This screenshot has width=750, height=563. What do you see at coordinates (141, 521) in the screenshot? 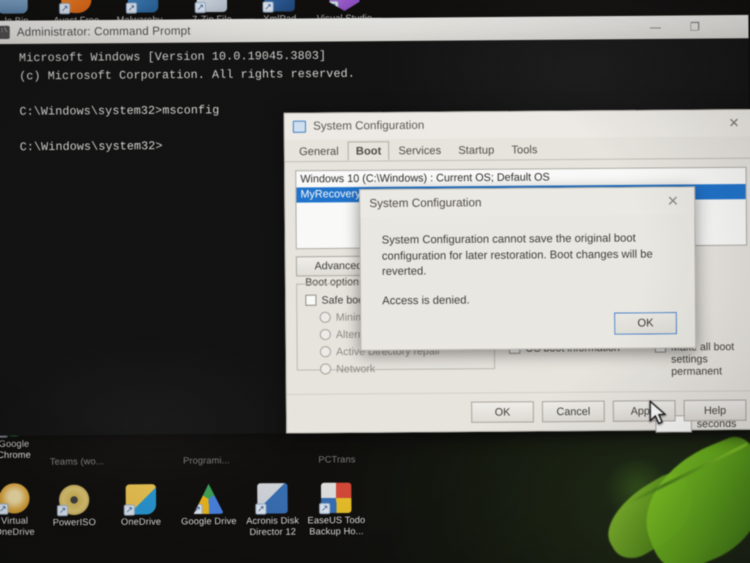
I see `desktop-icon-label: OneDrive` at bounding box center [141, 521].